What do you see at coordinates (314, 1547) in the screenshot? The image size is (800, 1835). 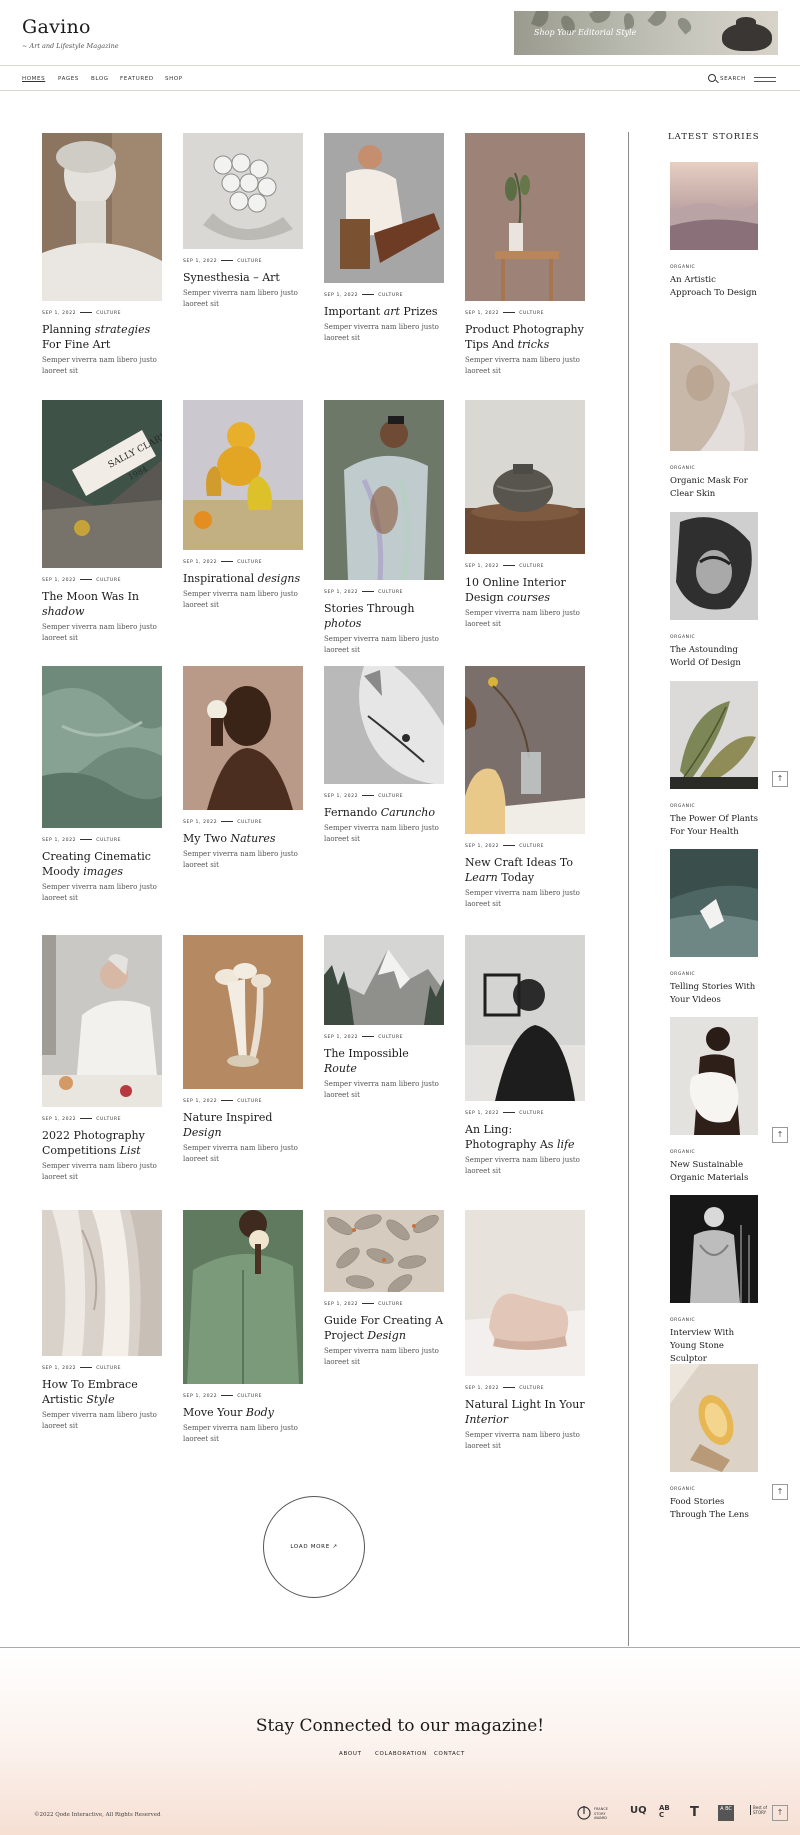 I see `load-more-button: LOAD MORE ↗` at bounding box center [314, 1547].